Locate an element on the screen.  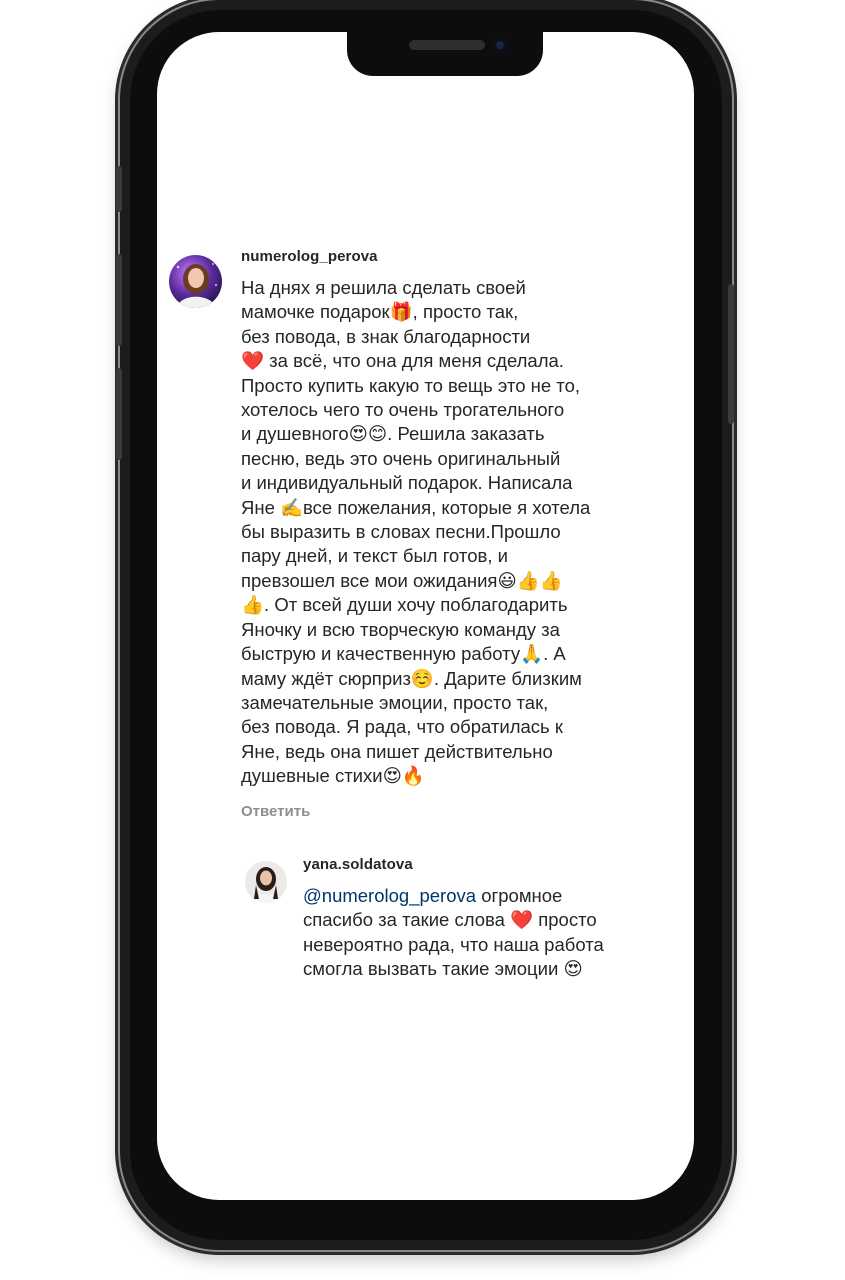
comment-line: Просто купить какую то вещь это не то, is located at coordinates (410, 385).